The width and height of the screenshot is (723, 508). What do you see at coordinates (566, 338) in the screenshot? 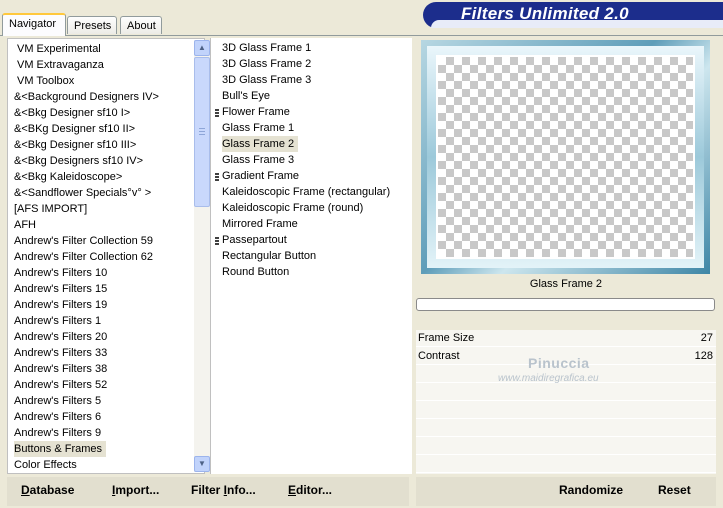
I see `param-frame-size: Frame Size 27` at bounding box center [566, 338].